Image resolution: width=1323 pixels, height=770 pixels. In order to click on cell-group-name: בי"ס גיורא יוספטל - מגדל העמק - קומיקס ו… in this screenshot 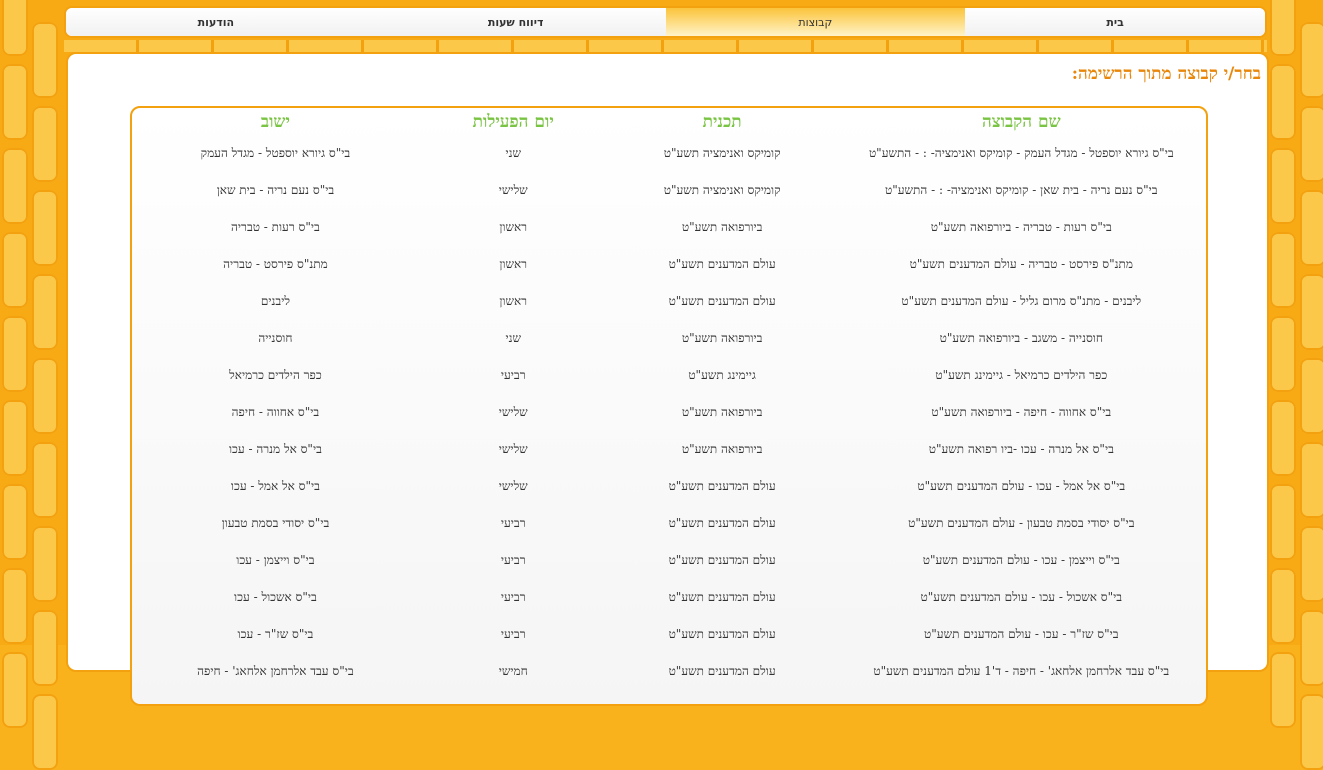, I will do `click(1021, 153)`.